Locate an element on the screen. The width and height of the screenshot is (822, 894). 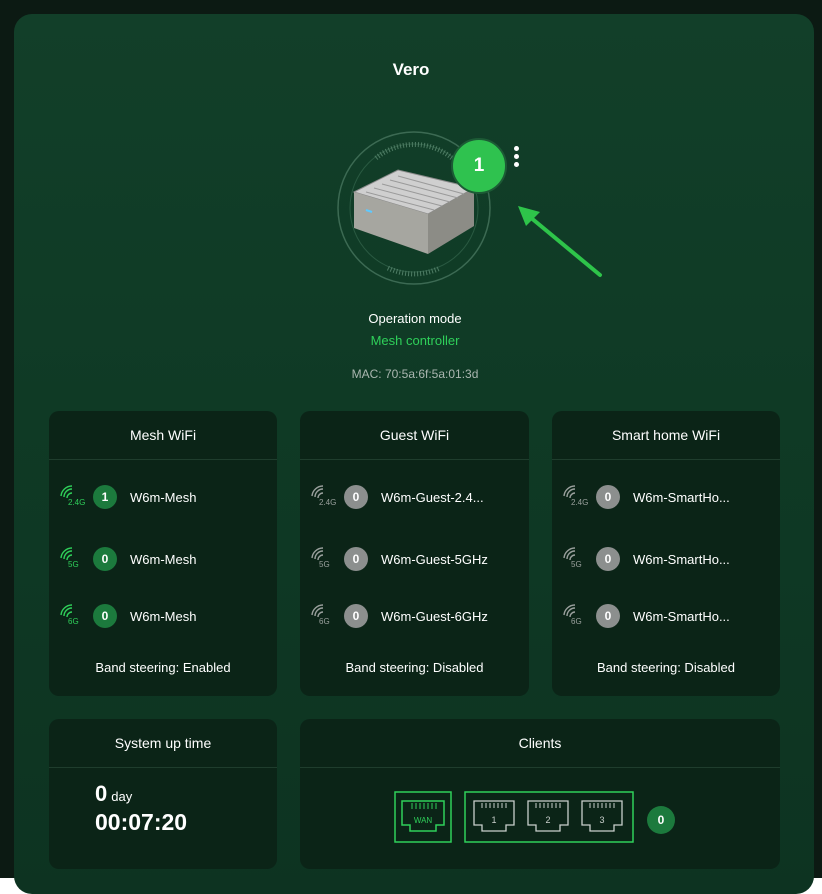
card-title: Clients is located at coordinates (540, 743).